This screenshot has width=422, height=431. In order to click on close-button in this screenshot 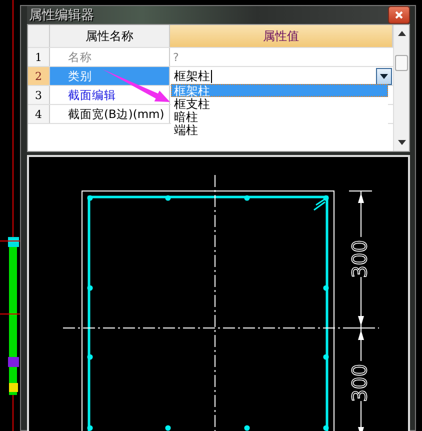, I will do `click(399, 15)`.